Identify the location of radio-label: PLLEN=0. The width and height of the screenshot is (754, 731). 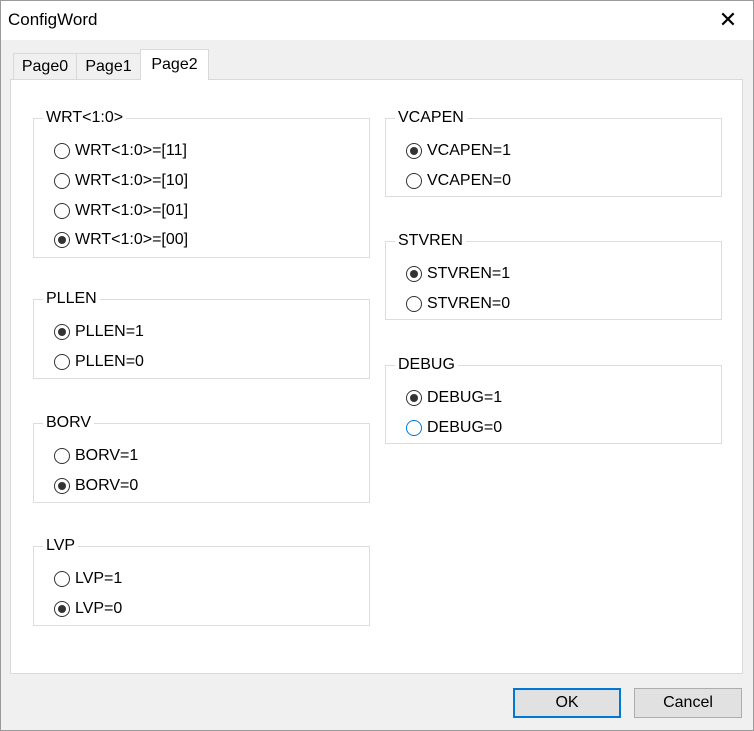
(109, 361).